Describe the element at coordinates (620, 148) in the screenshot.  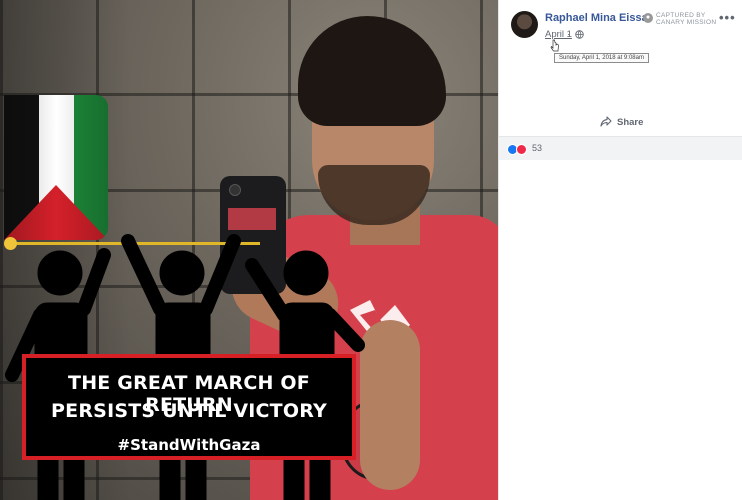
I see `reactions-bar: 53` at that location.